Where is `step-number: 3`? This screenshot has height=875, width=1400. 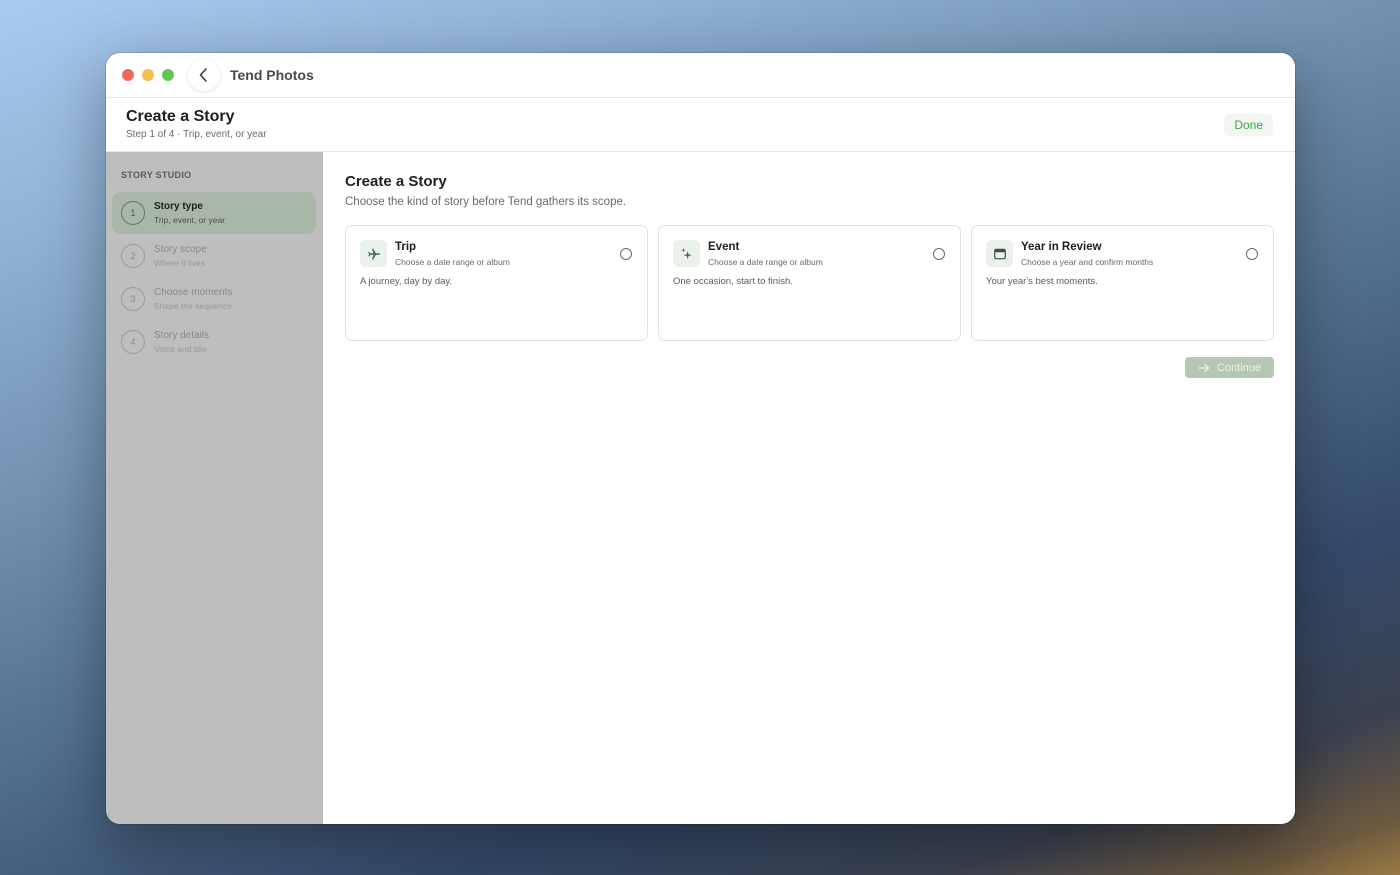
step-number: 3 is located at coordinates (133, 299).